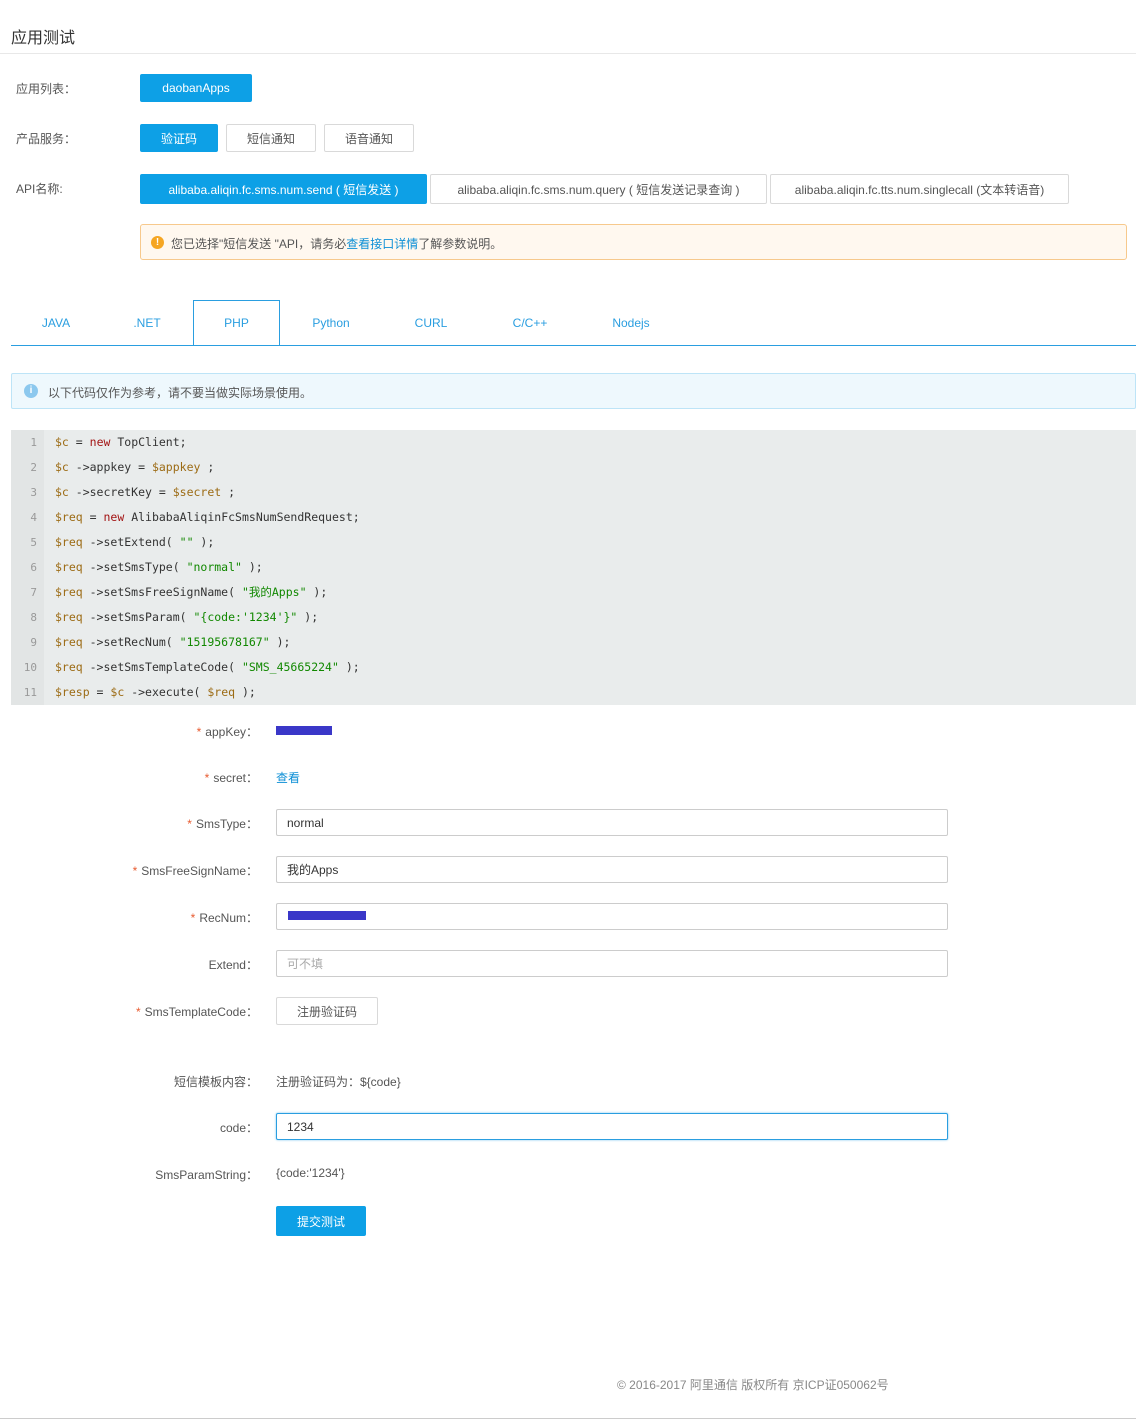 The image size is (1136, 1424). I want to click on code-line: 11 $resp = $c ->execute( $req );, so click(573, 692).